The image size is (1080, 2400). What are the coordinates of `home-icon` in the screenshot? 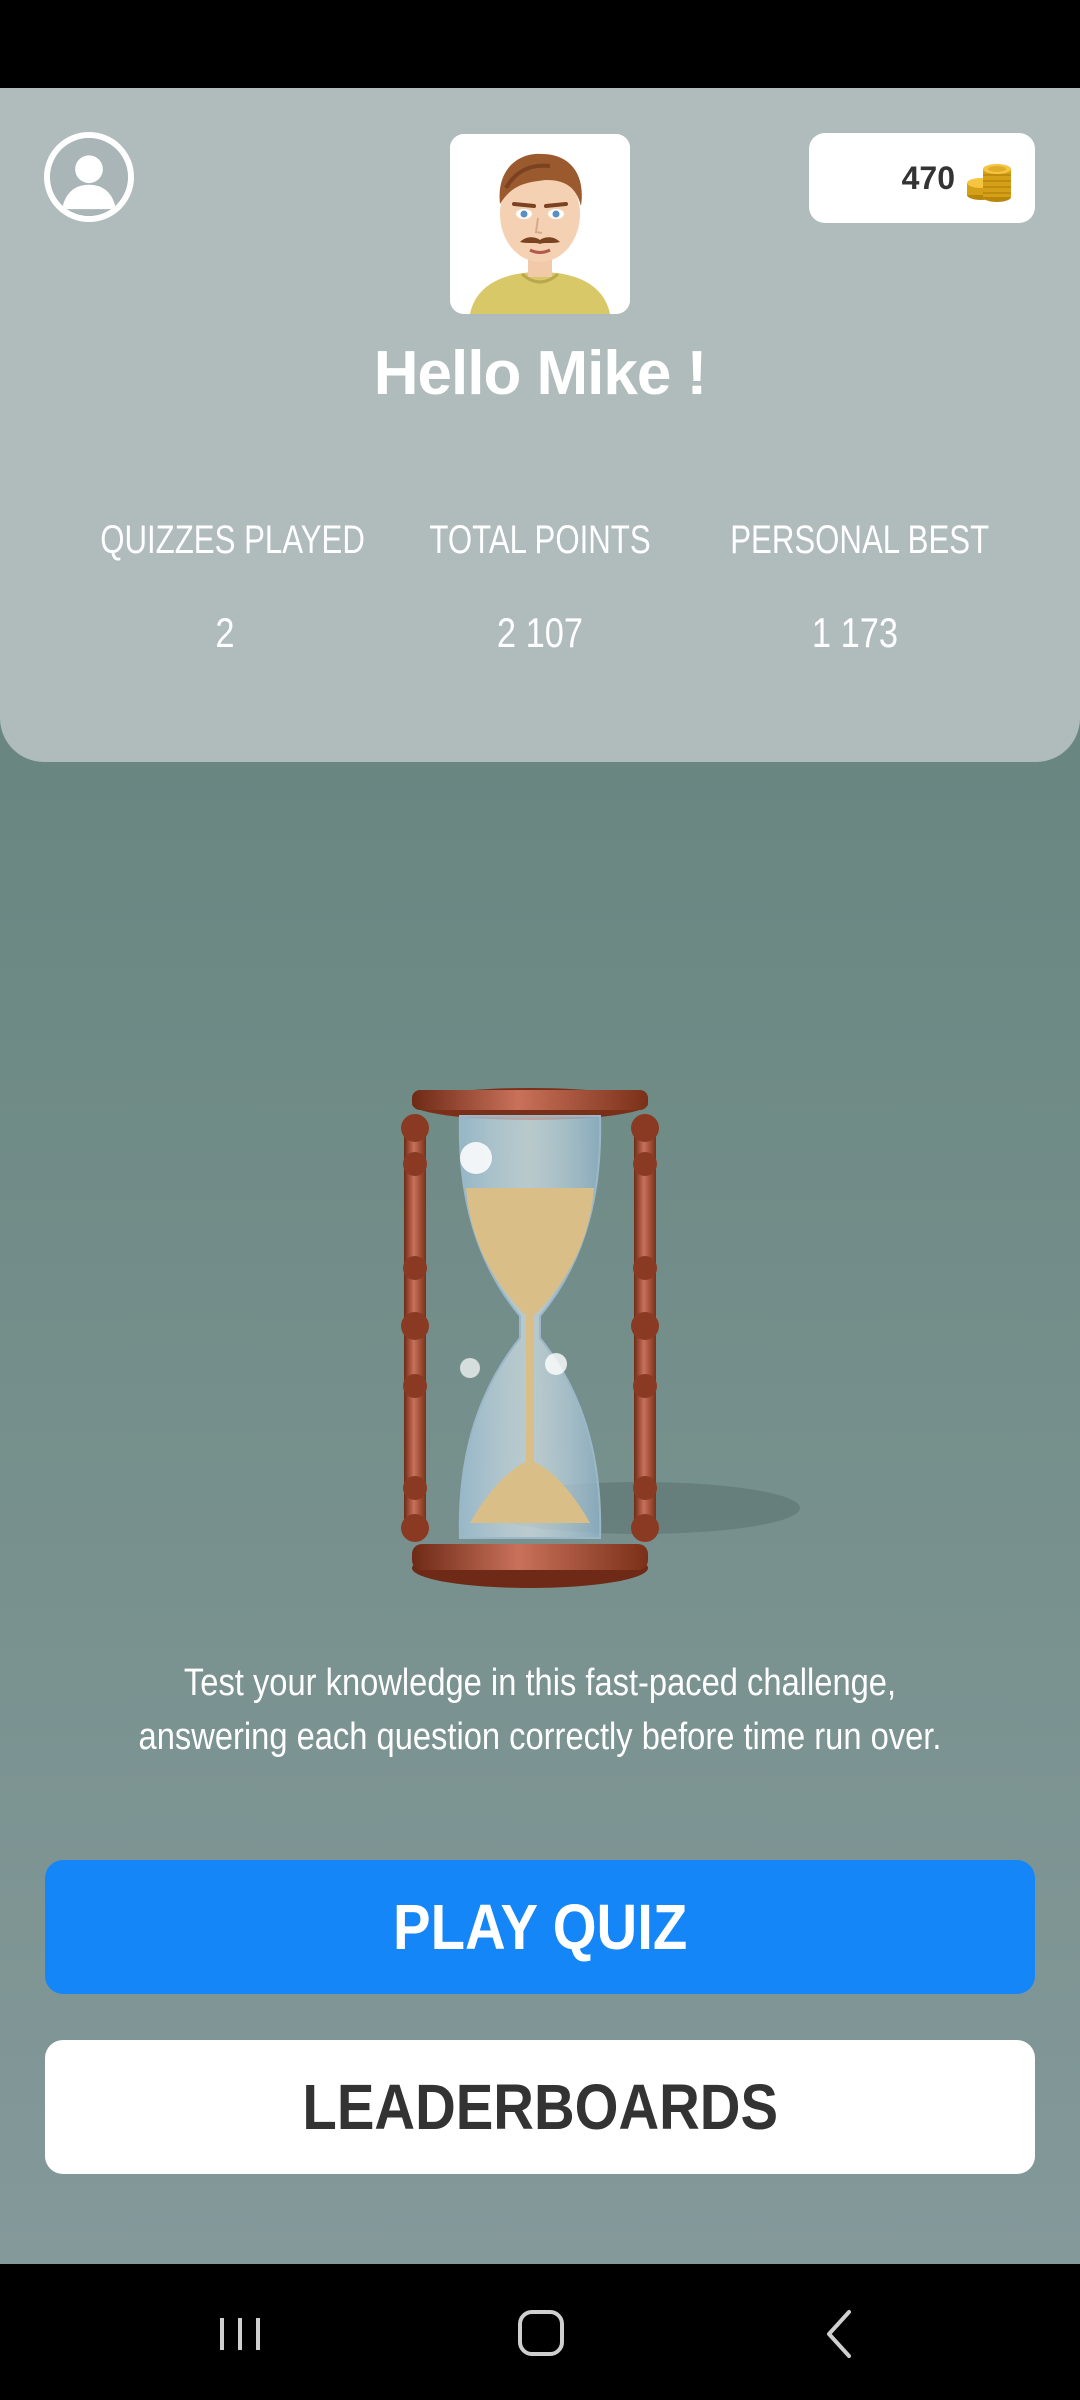 It's located at (541, 2333).